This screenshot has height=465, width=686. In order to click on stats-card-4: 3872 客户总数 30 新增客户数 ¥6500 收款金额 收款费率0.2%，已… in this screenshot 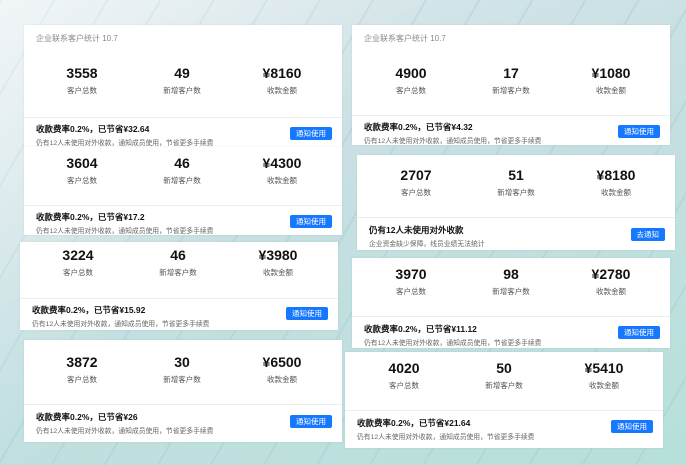, I will do `click(183, 391)`.